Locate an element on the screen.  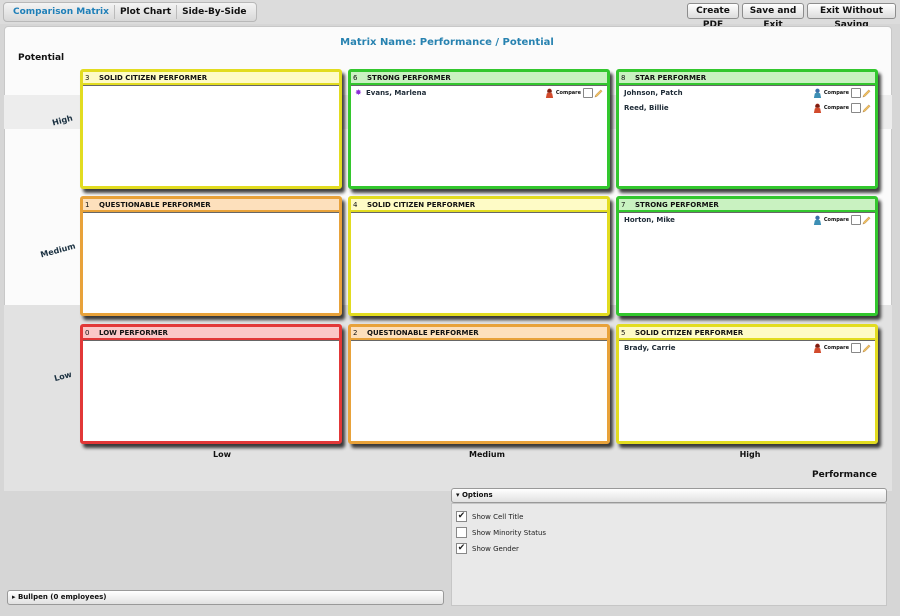
tab-plot-chart: Plot Chart is located at coordinates (144, 12).